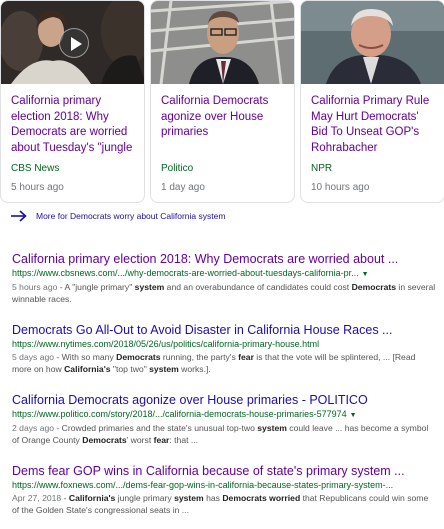  Describe the element at coordinates (37, 187) in the screenshot. I see `story-time: 5 hours ago` at that location.